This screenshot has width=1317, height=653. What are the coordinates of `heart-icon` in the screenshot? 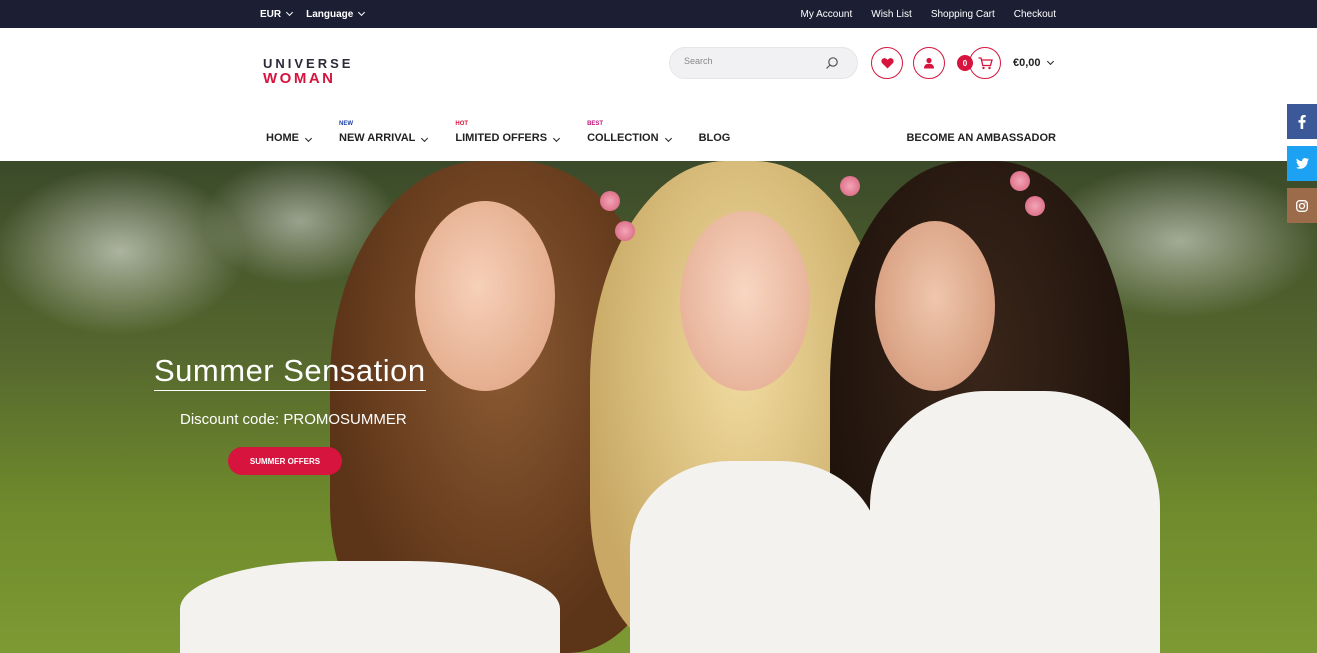 It's located at (887, 63).